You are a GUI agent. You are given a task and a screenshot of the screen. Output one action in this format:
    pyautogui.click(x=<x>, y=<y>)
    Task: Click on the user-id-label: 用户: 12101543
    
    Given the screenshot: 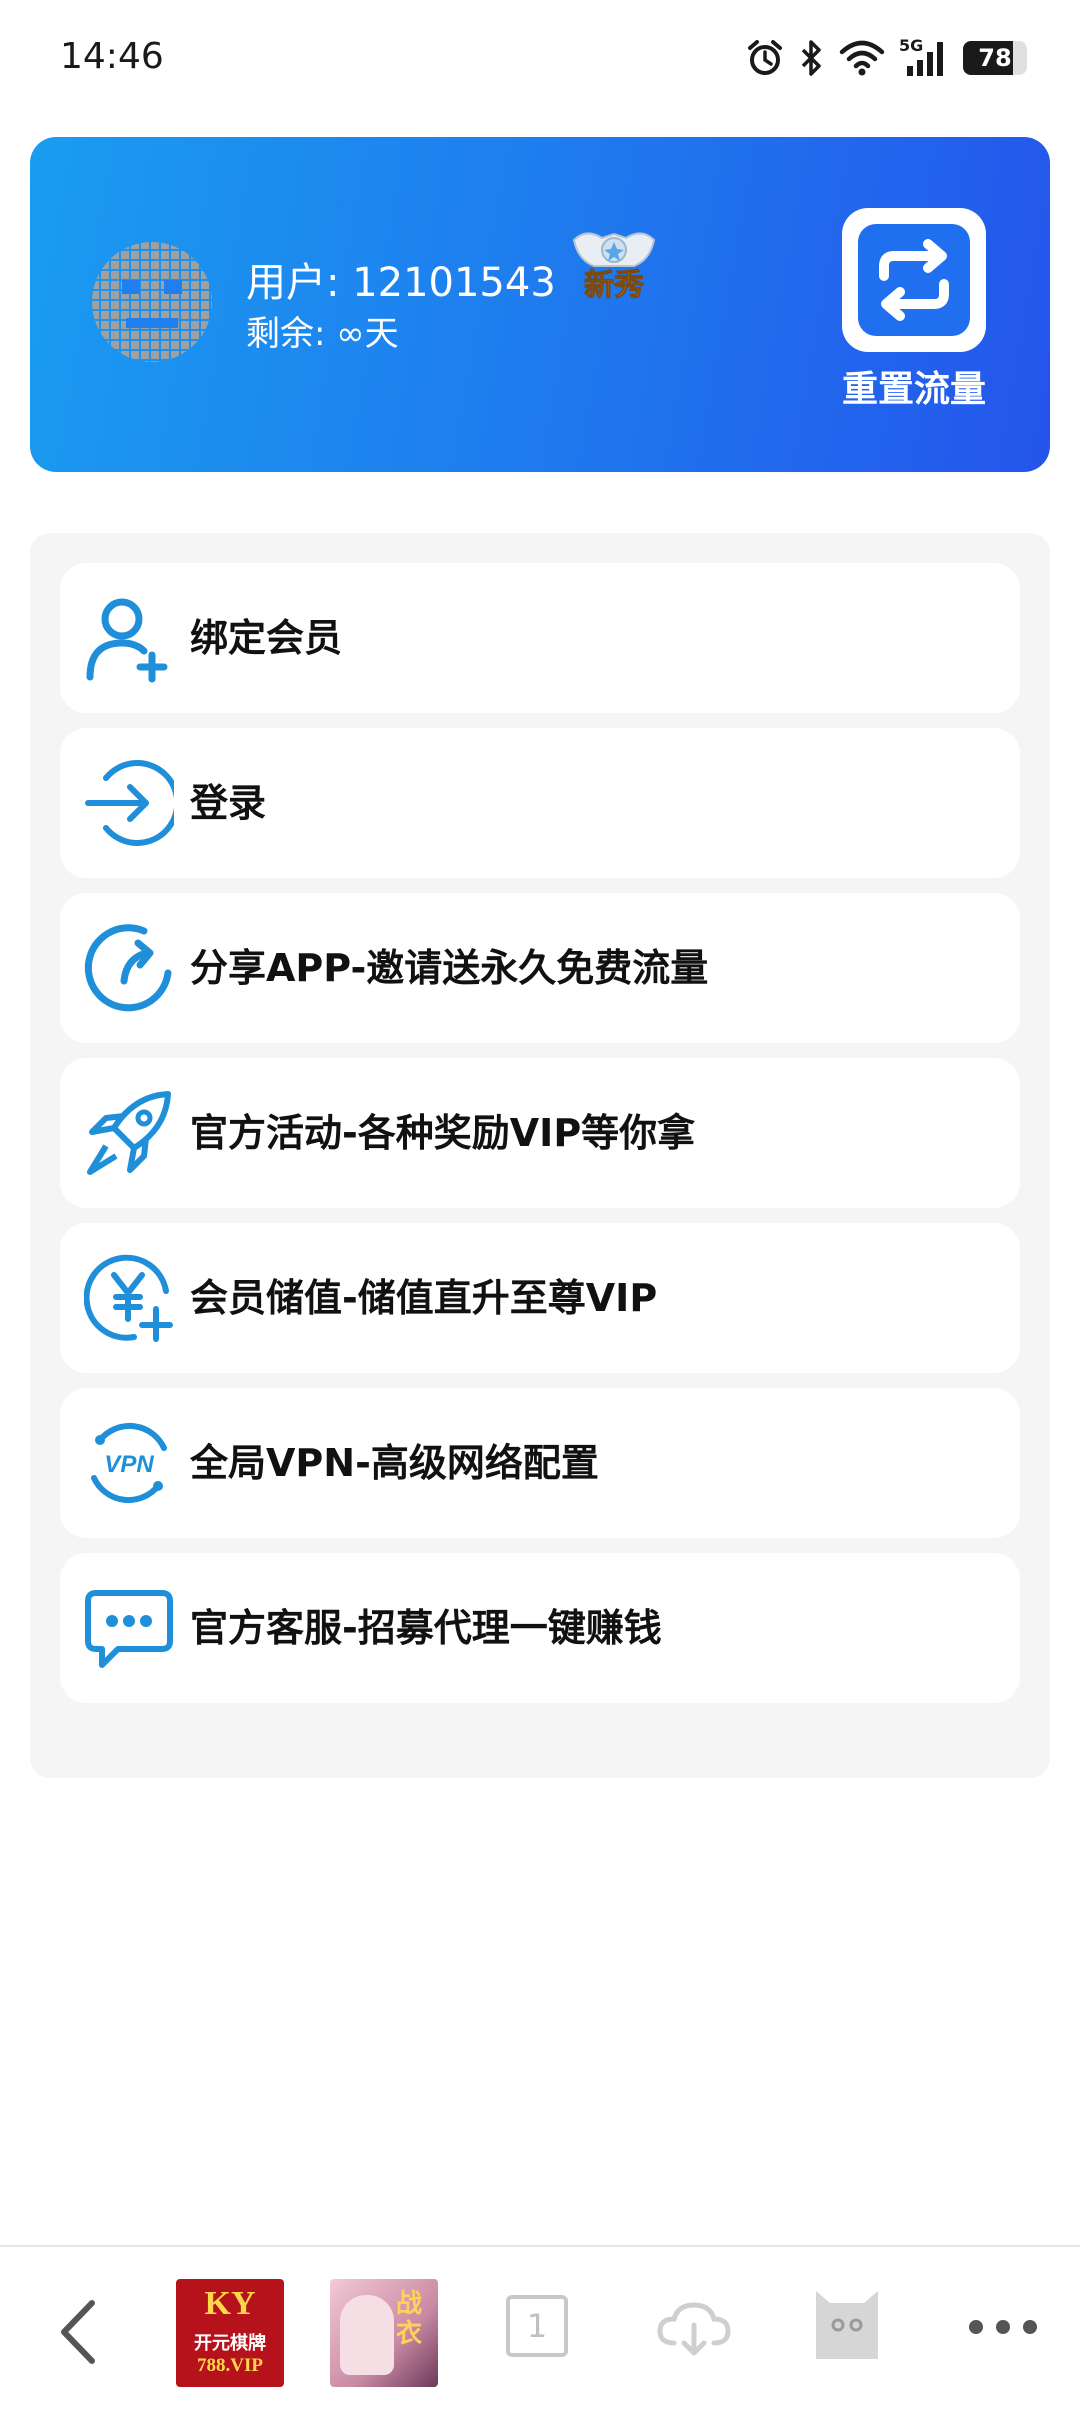 What is the action you would take?
    pyautogui.click(x=401, y=283)
    